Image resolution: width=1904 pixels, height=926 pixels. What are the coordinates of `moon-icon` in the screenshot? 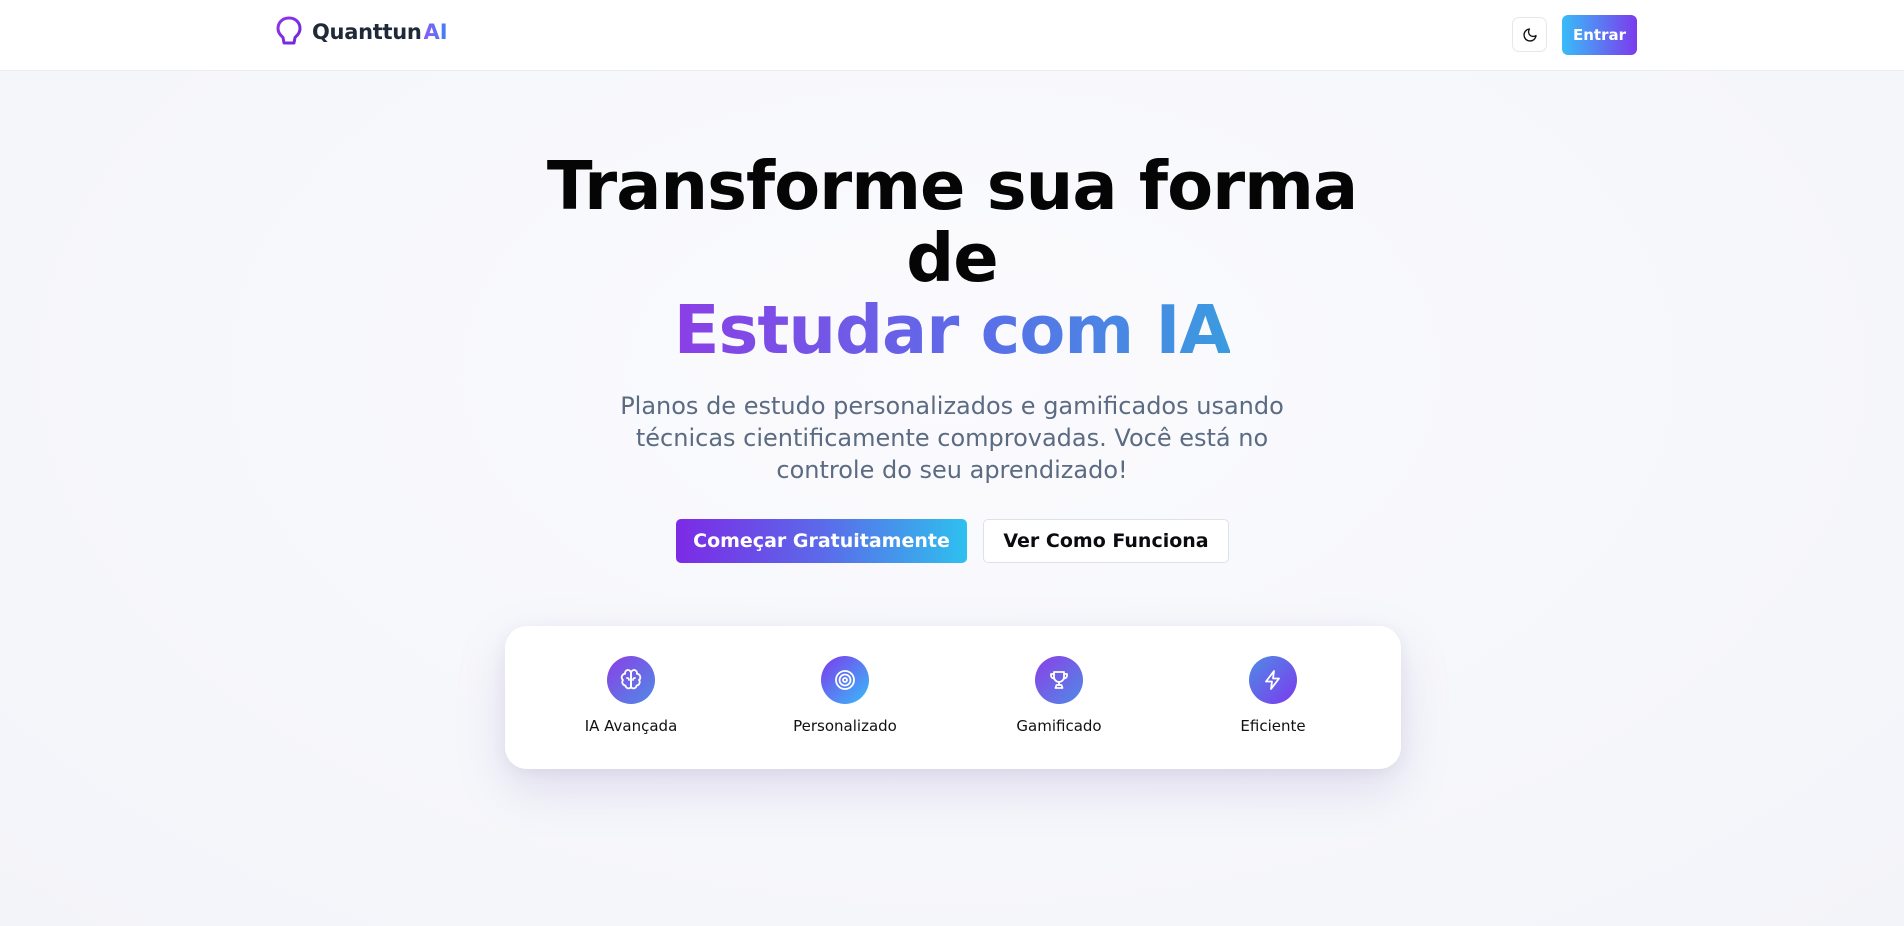 It's located at (1529, 34).